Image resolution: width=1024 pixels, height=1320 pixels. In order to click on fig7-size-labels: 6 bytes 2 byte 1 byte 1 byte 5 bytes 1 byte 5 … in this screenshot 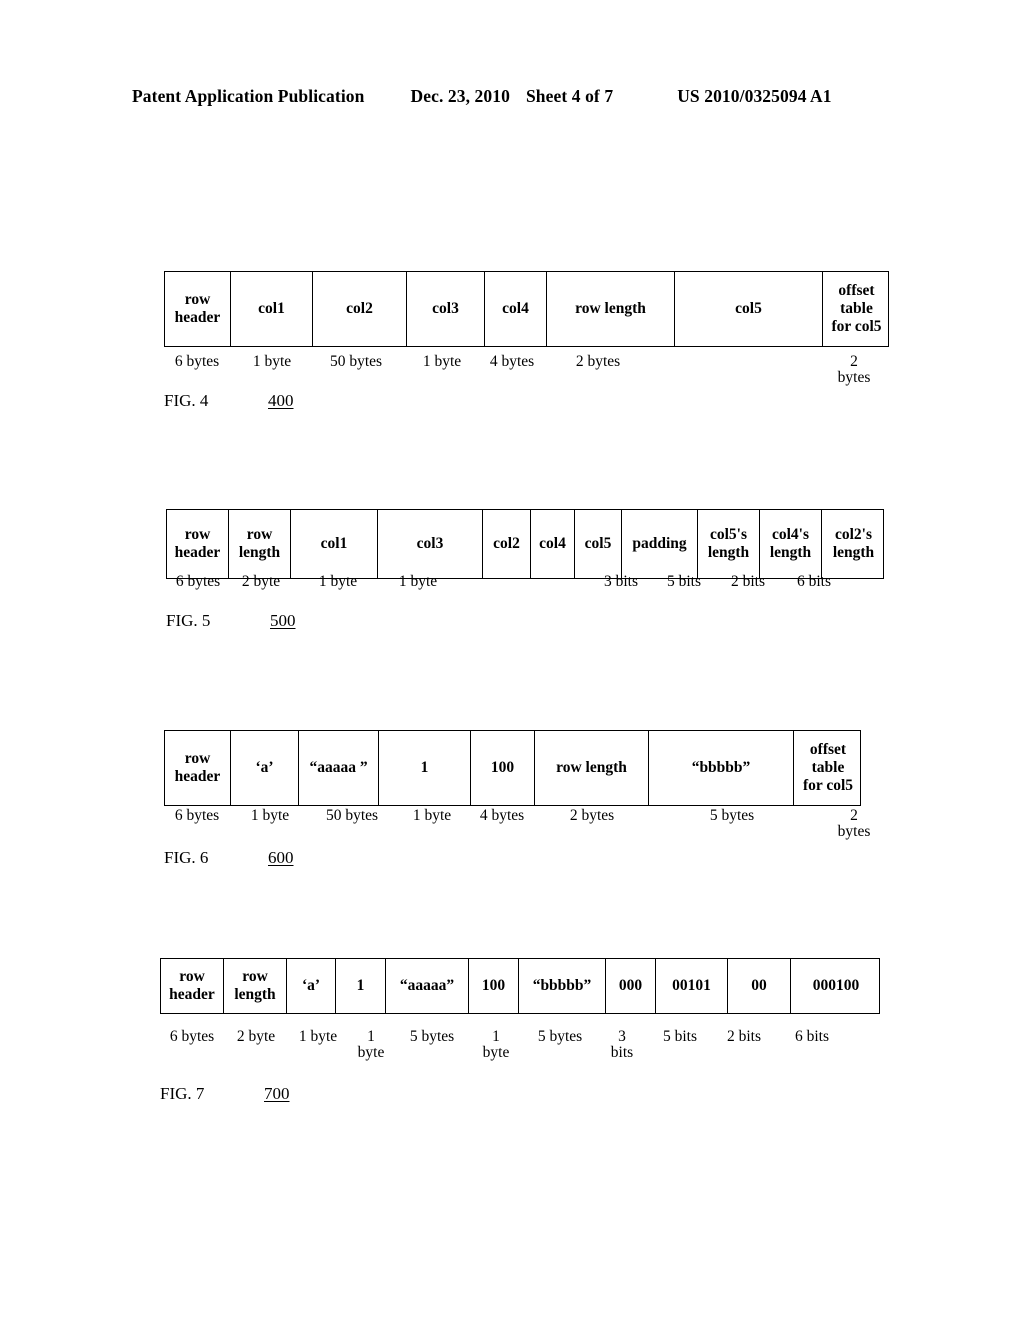, I will do `click(520, 1048)`.